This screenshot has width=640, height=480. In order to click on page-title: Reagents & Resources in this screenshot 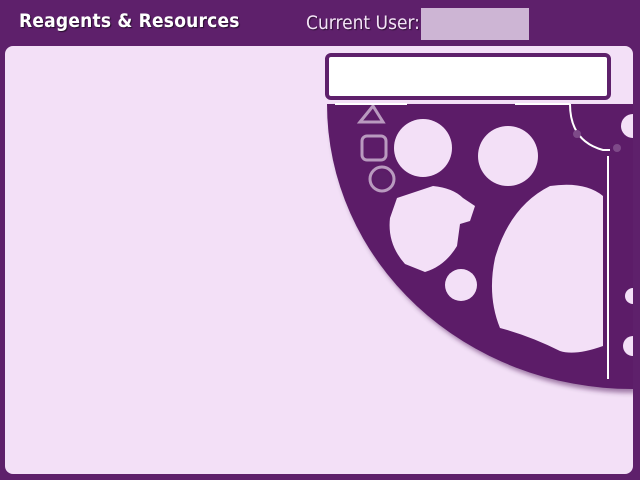, I will do `click(129, 21)`.